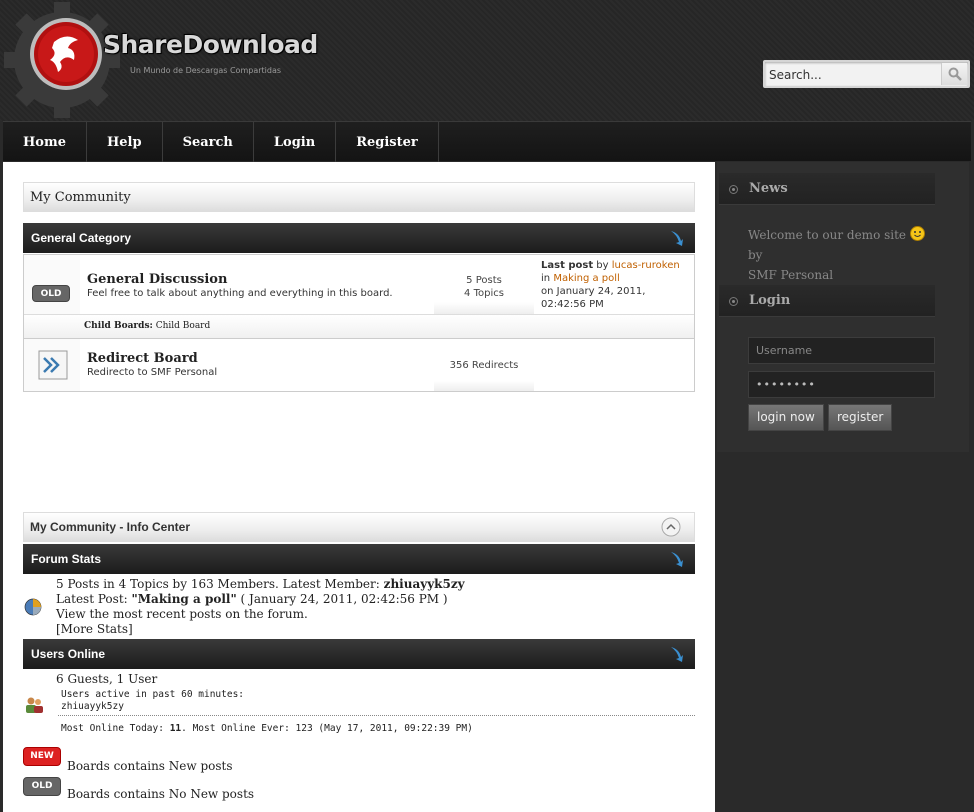  Describe the element at coordinates (424, 584) in the screenshot. I see `latest-member-link: zhiuayyk5zy` at that location.